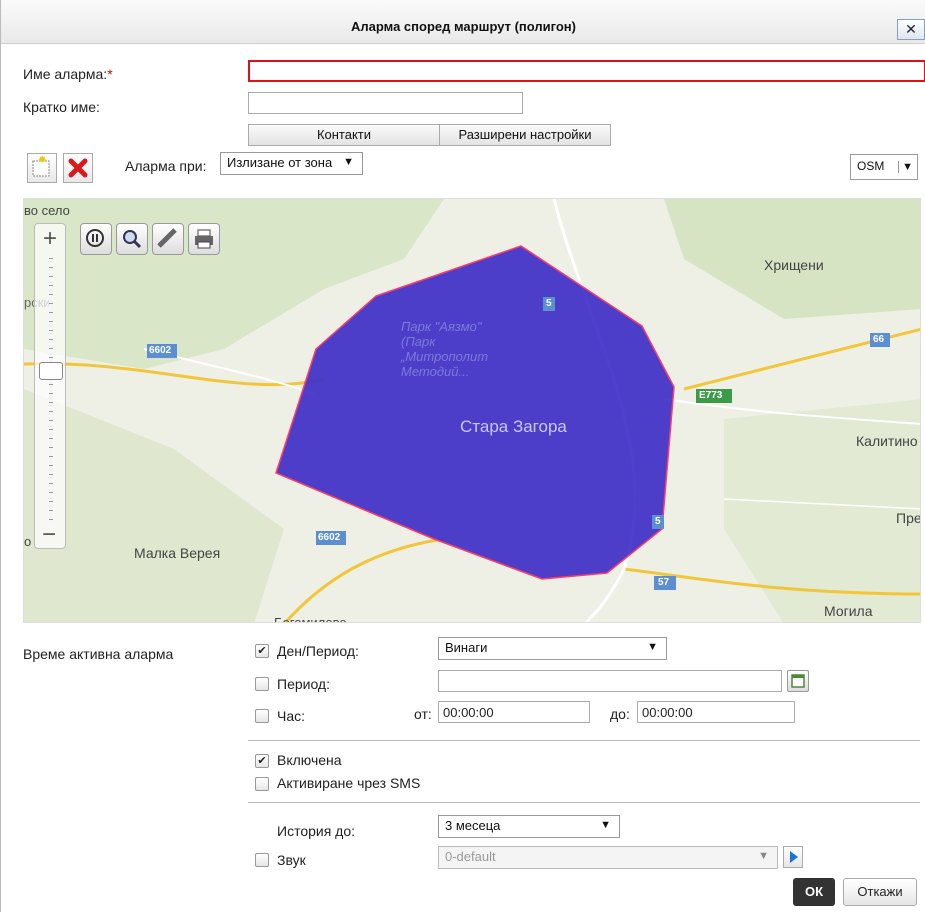 Image resolution: width=925 pixels, height=912 pixels. I want to click on calendar-icon, so click(798, 681).